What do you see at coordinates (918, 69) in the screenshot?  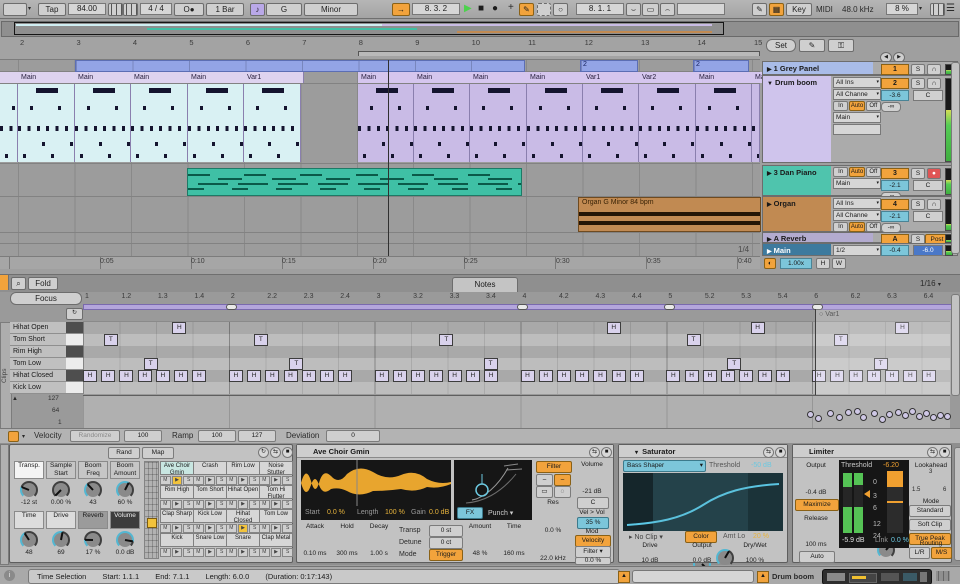 I see `solo-button: S` at bounding box center [918, 69].